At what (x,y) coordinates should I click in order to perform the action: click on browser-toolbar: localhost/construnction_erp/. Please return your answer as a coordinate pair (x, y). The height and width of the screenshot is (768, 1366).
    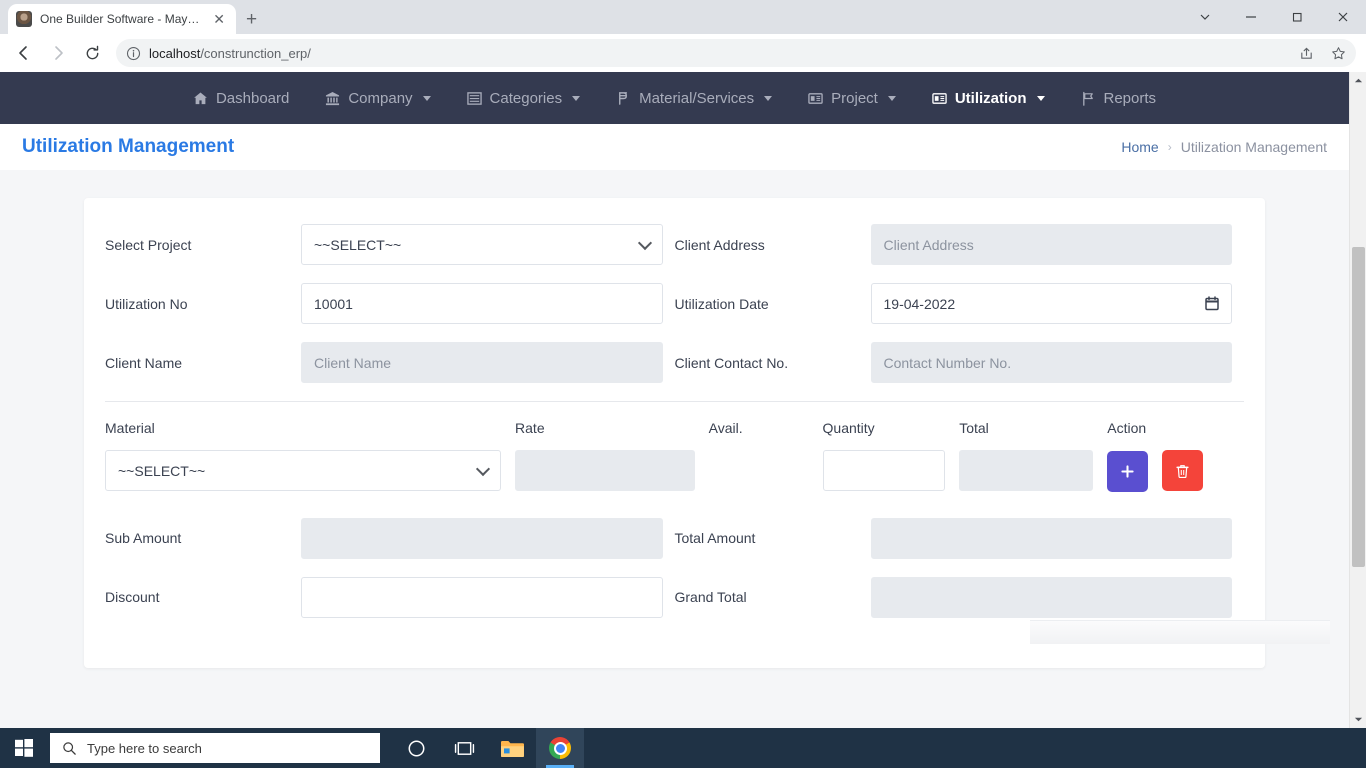
    Looking at the image, I should click on (683, 53).